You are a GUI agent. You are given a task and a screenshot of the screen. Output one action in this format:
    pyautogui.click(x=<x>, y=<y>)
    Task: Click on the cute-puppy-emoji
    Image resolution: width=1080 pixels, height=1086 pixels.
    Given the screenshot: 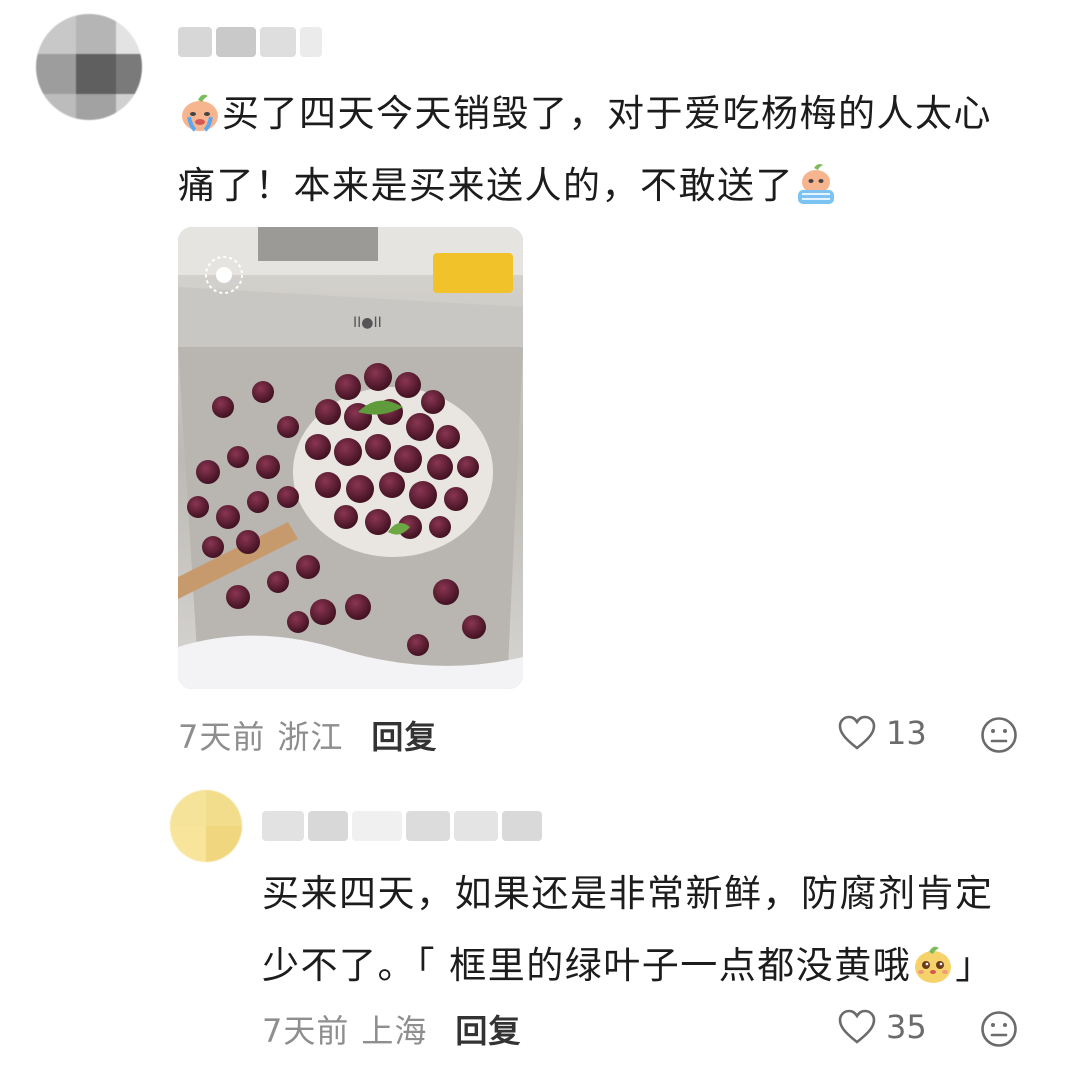 What is the action you would take?
    pyautogui.click(x=933, y=960)
    